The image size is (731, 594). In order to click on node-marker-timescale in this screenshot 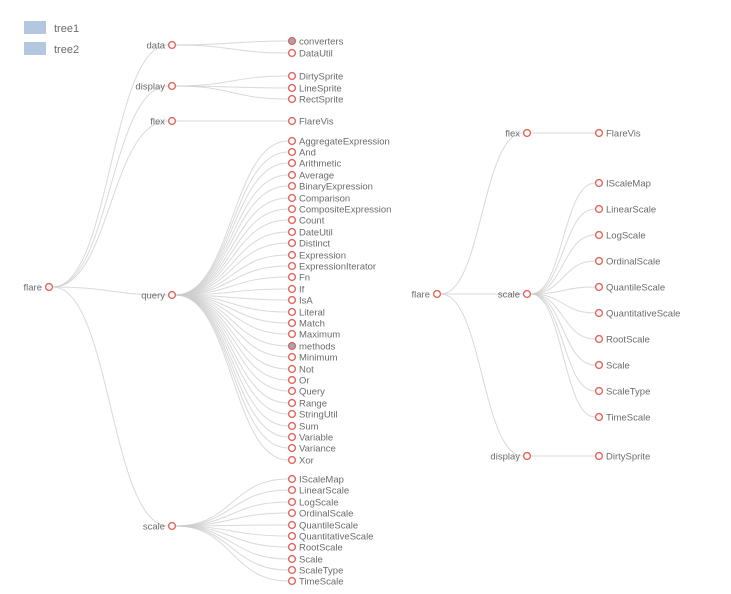, I will do `click(599, 417)`.